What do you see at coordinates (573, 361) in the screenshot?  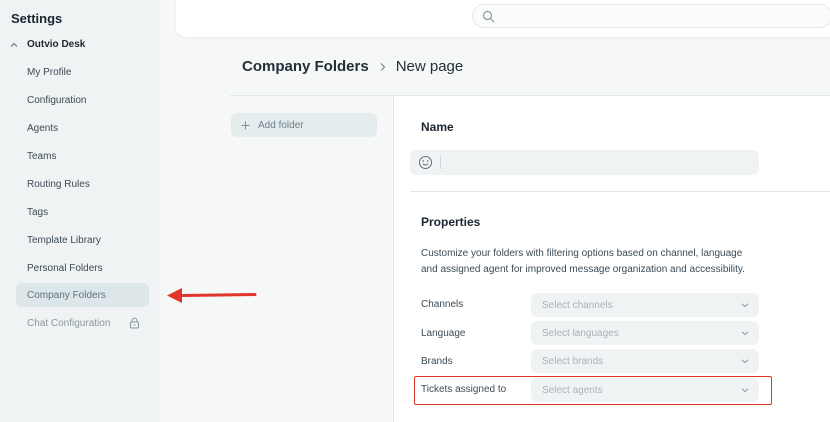 I see `select-placeholder: Select brands` at bounding box center [573, 361].